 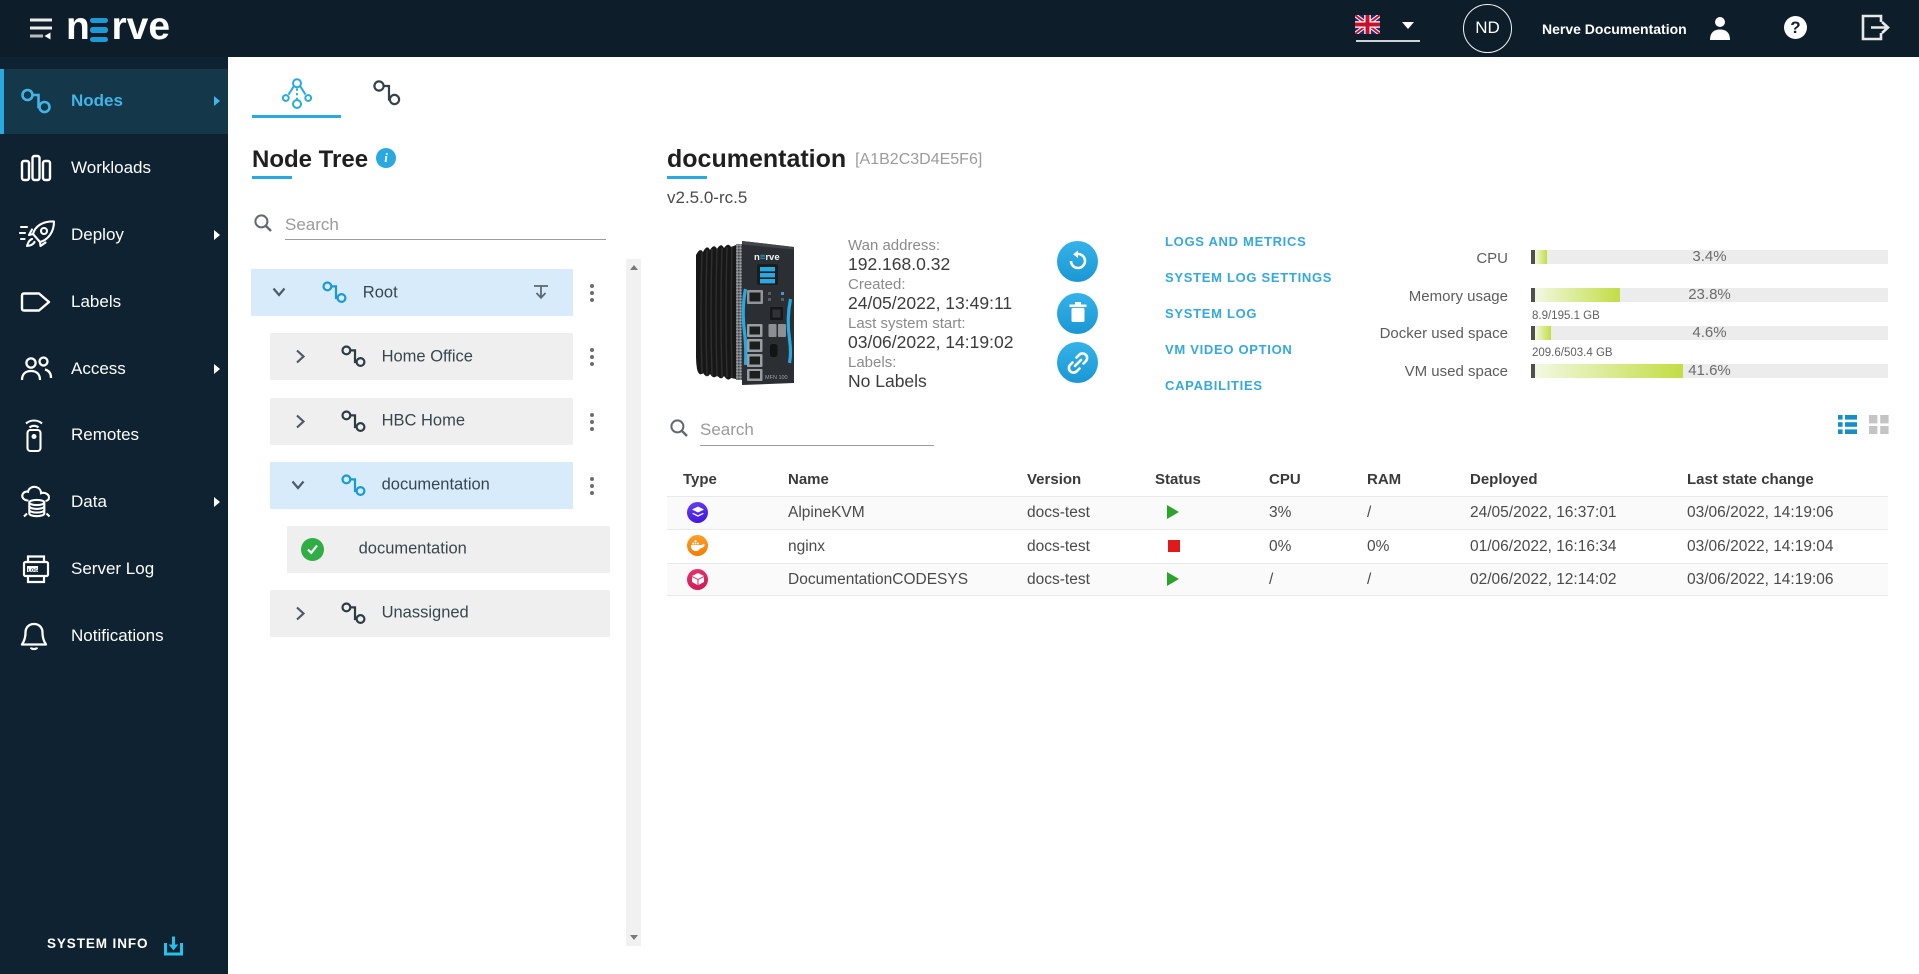 I want to click on svg-text: MFN 100, so click(x=776, y=378).